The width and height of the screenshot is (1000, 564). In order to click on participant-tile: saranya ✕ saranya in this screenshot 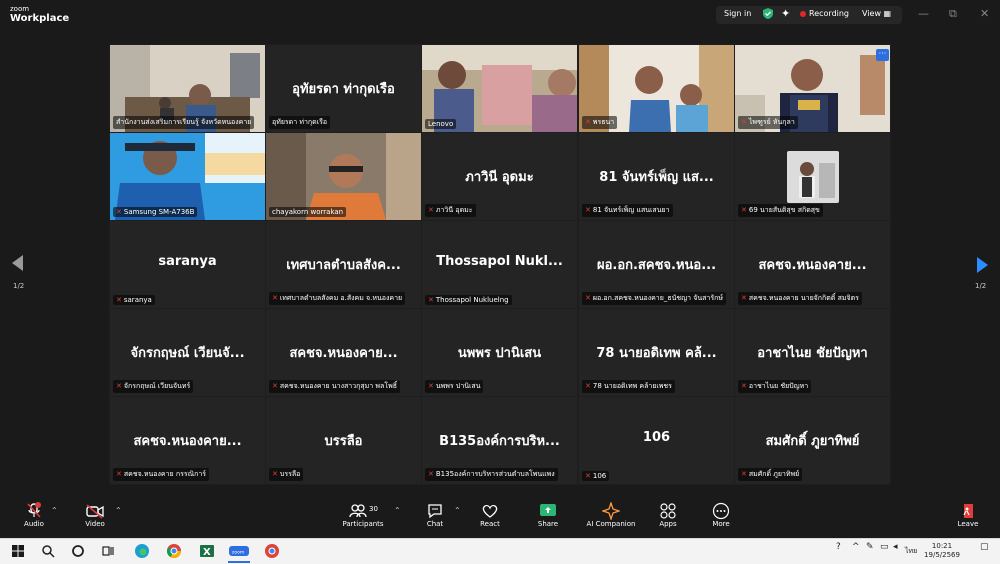, I will do `click(187, 264)`.